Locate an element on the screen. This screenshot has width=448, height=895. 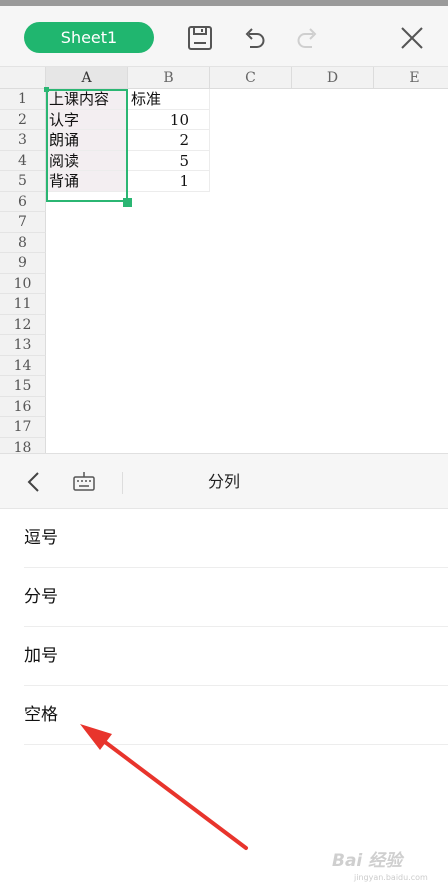
back-chevron-icon is located at coordinates (34, 482).